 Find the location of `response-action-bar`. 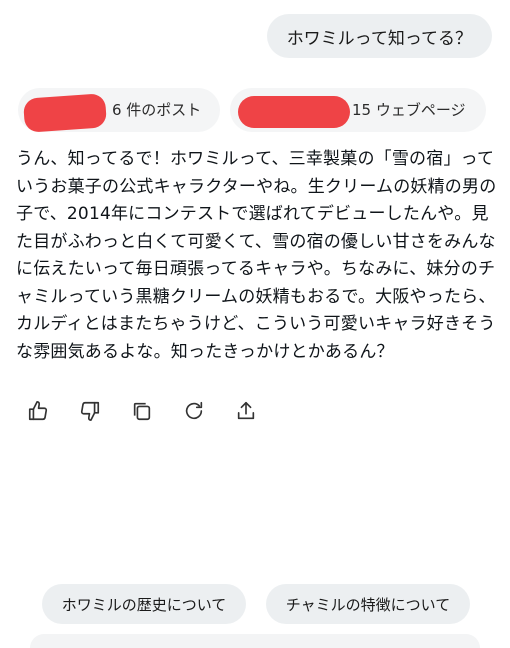

response-action-bar is located at coordinates (142, 411).